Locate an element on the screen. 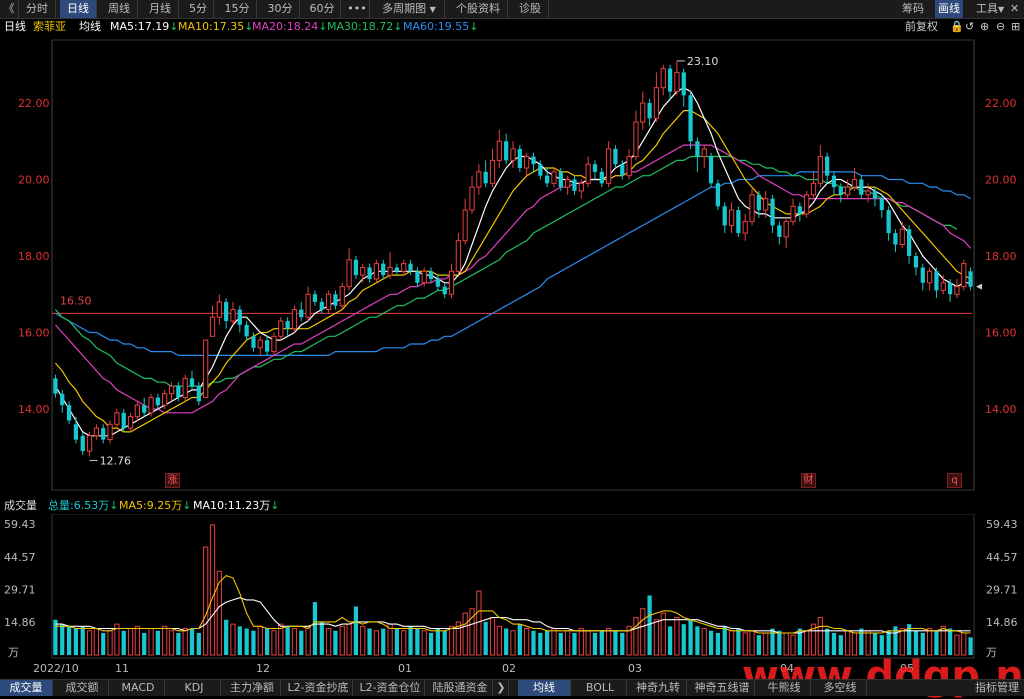 The image size is (1024, 699). zoom-in-icon: ⊕ is located at coordinates (984, 26).